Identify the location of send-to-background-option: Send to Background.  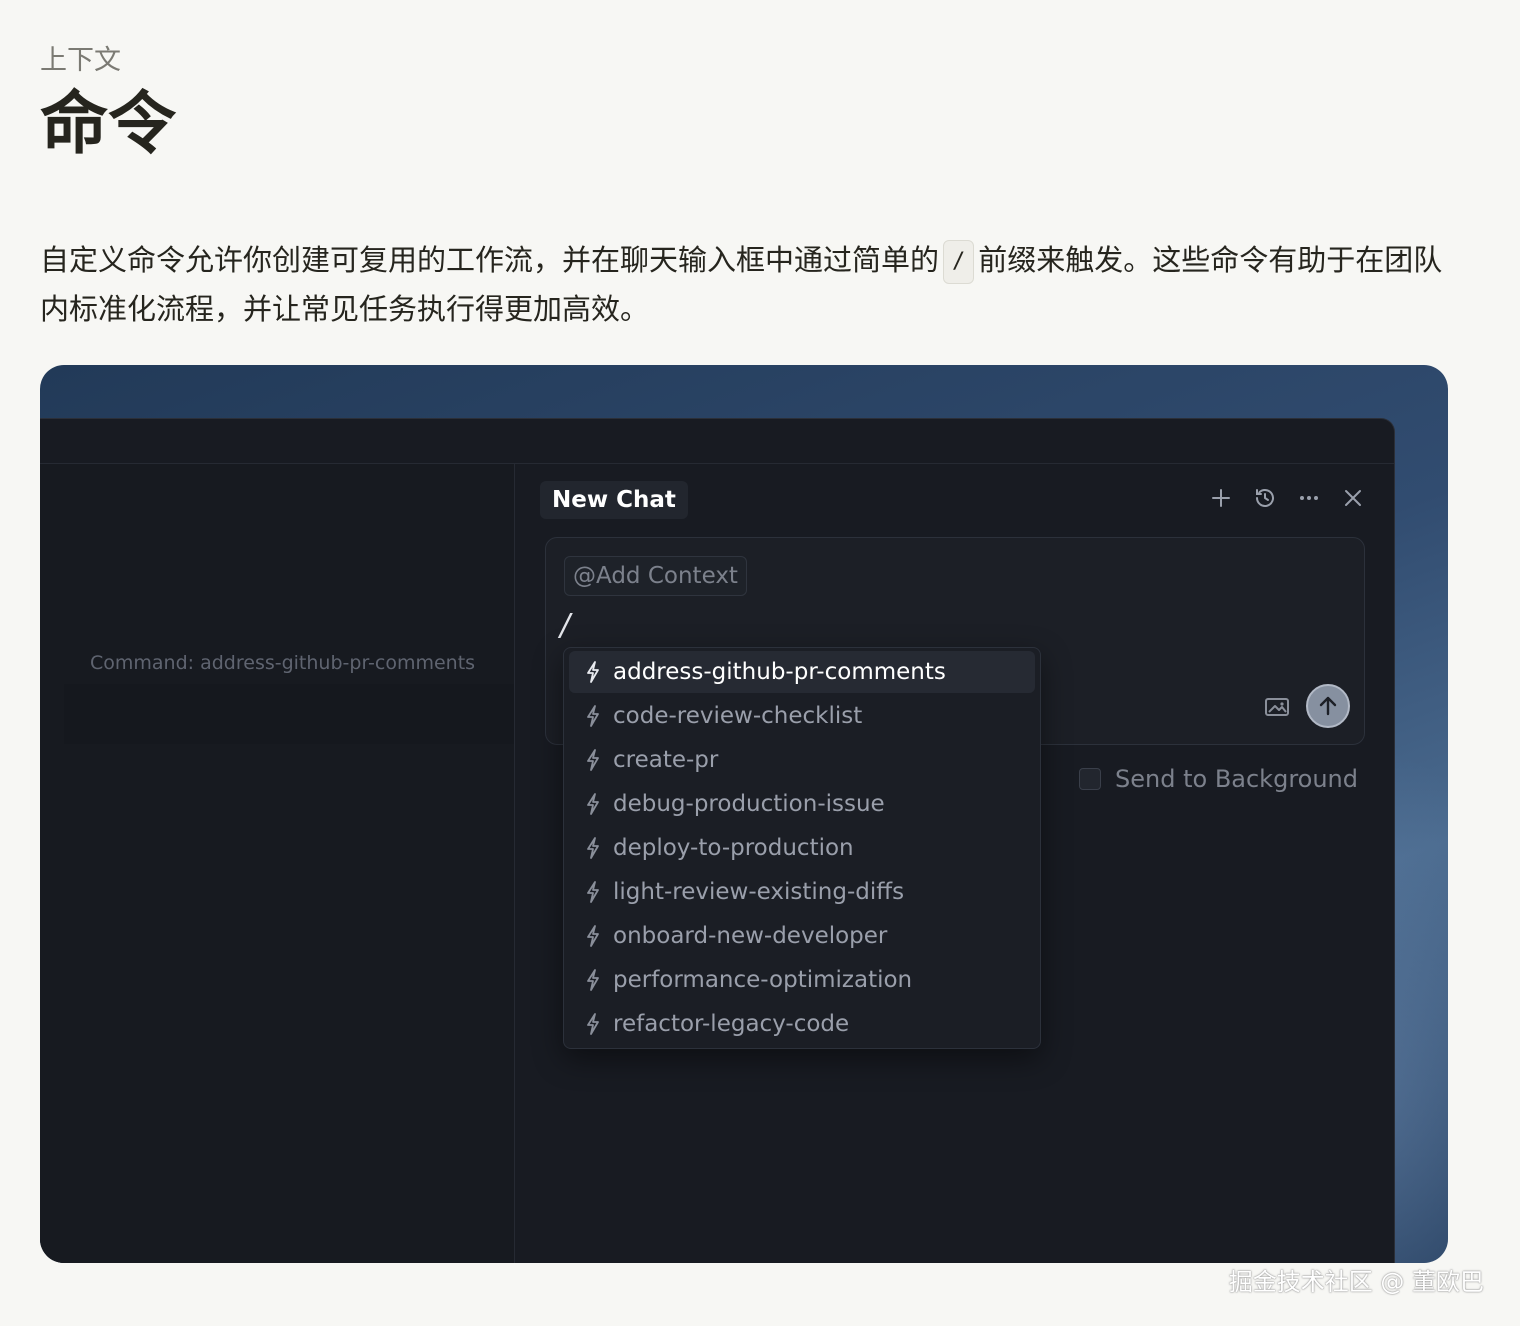
(1218, 779).